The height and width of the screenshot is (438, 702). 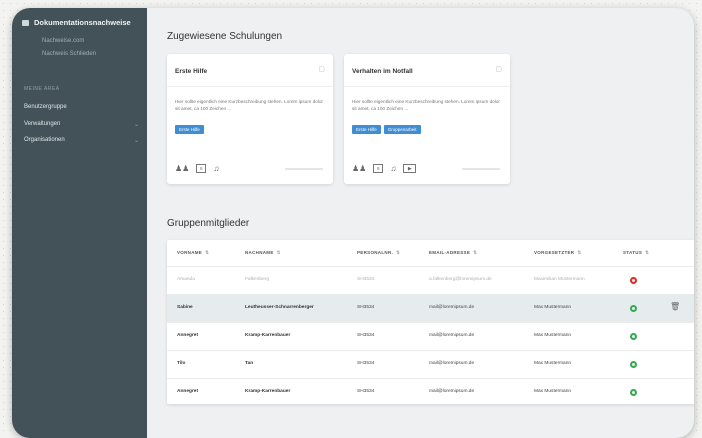 I want to click on sidebar-title: Dokumentationsnachweise, so click(x=76, y=22).